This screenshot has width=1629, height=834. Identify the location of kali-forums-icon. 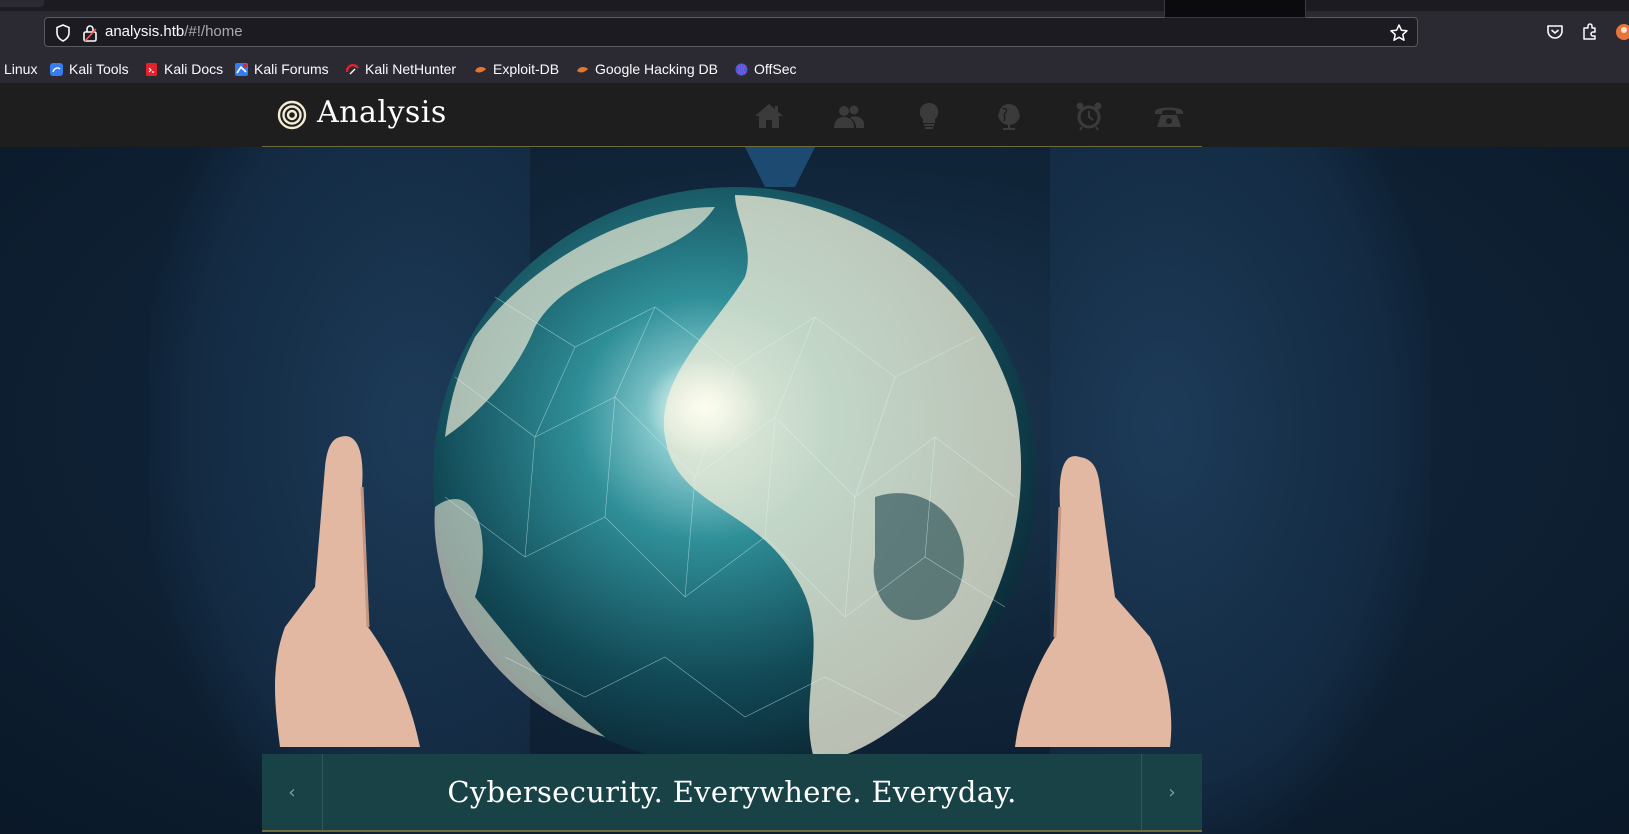
(241, 69).